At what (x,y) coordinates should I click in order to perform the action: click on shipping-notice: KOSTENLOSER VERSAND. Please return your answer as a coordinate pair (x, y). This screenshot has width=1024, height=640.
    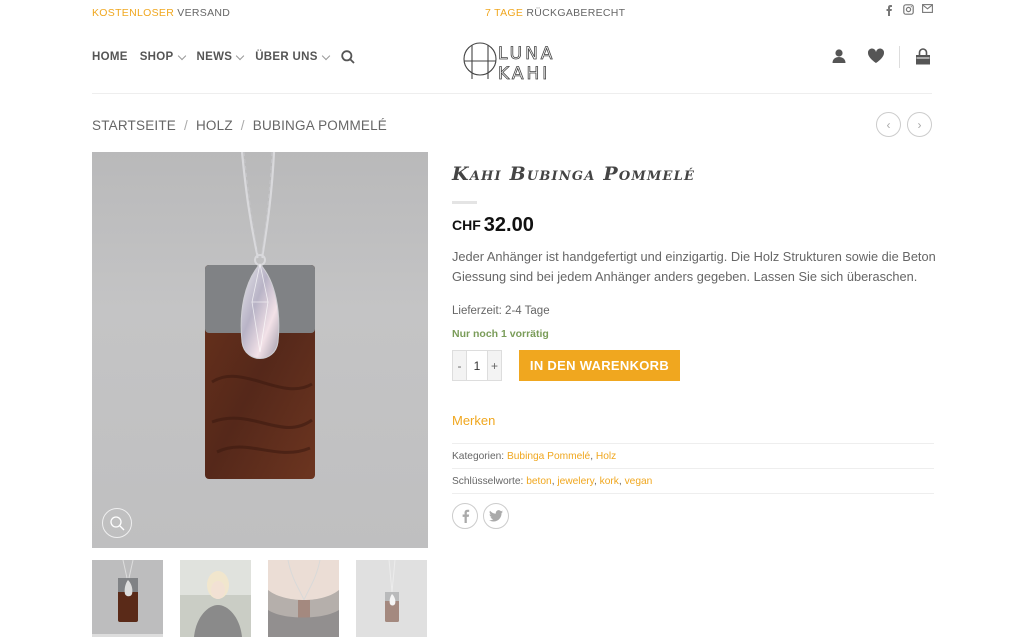
    Looking at the image, I should click on (161, 13).